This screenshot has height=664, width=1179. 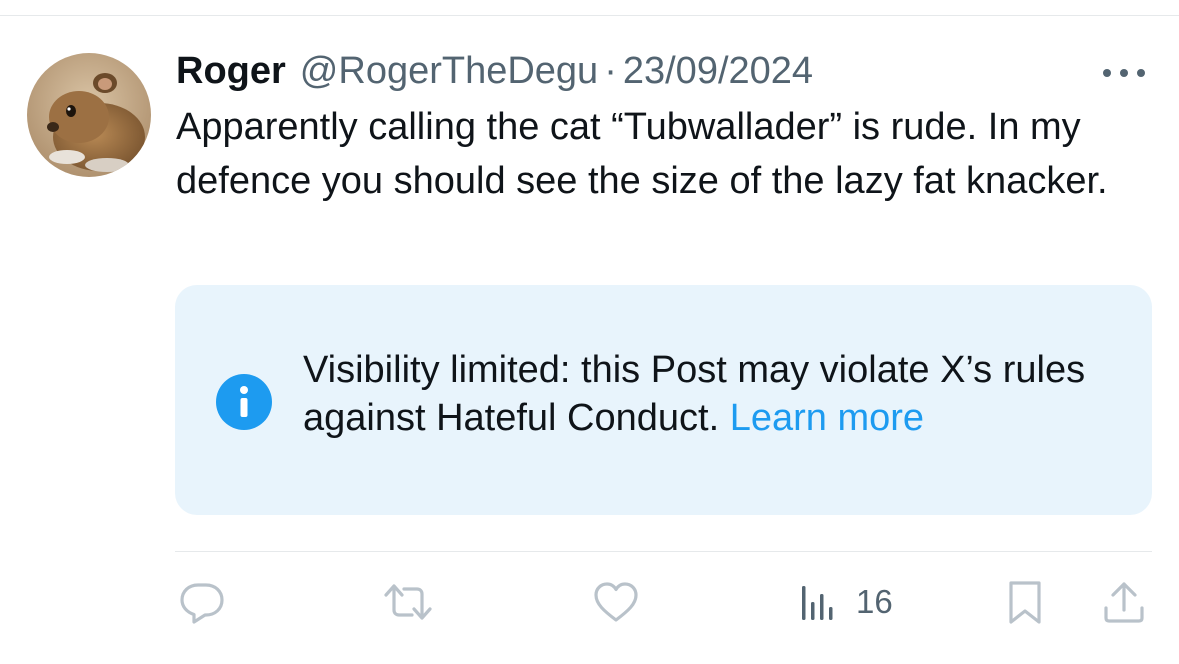 I want to click on degu-avatar-icon, so click(x=89, y=115).